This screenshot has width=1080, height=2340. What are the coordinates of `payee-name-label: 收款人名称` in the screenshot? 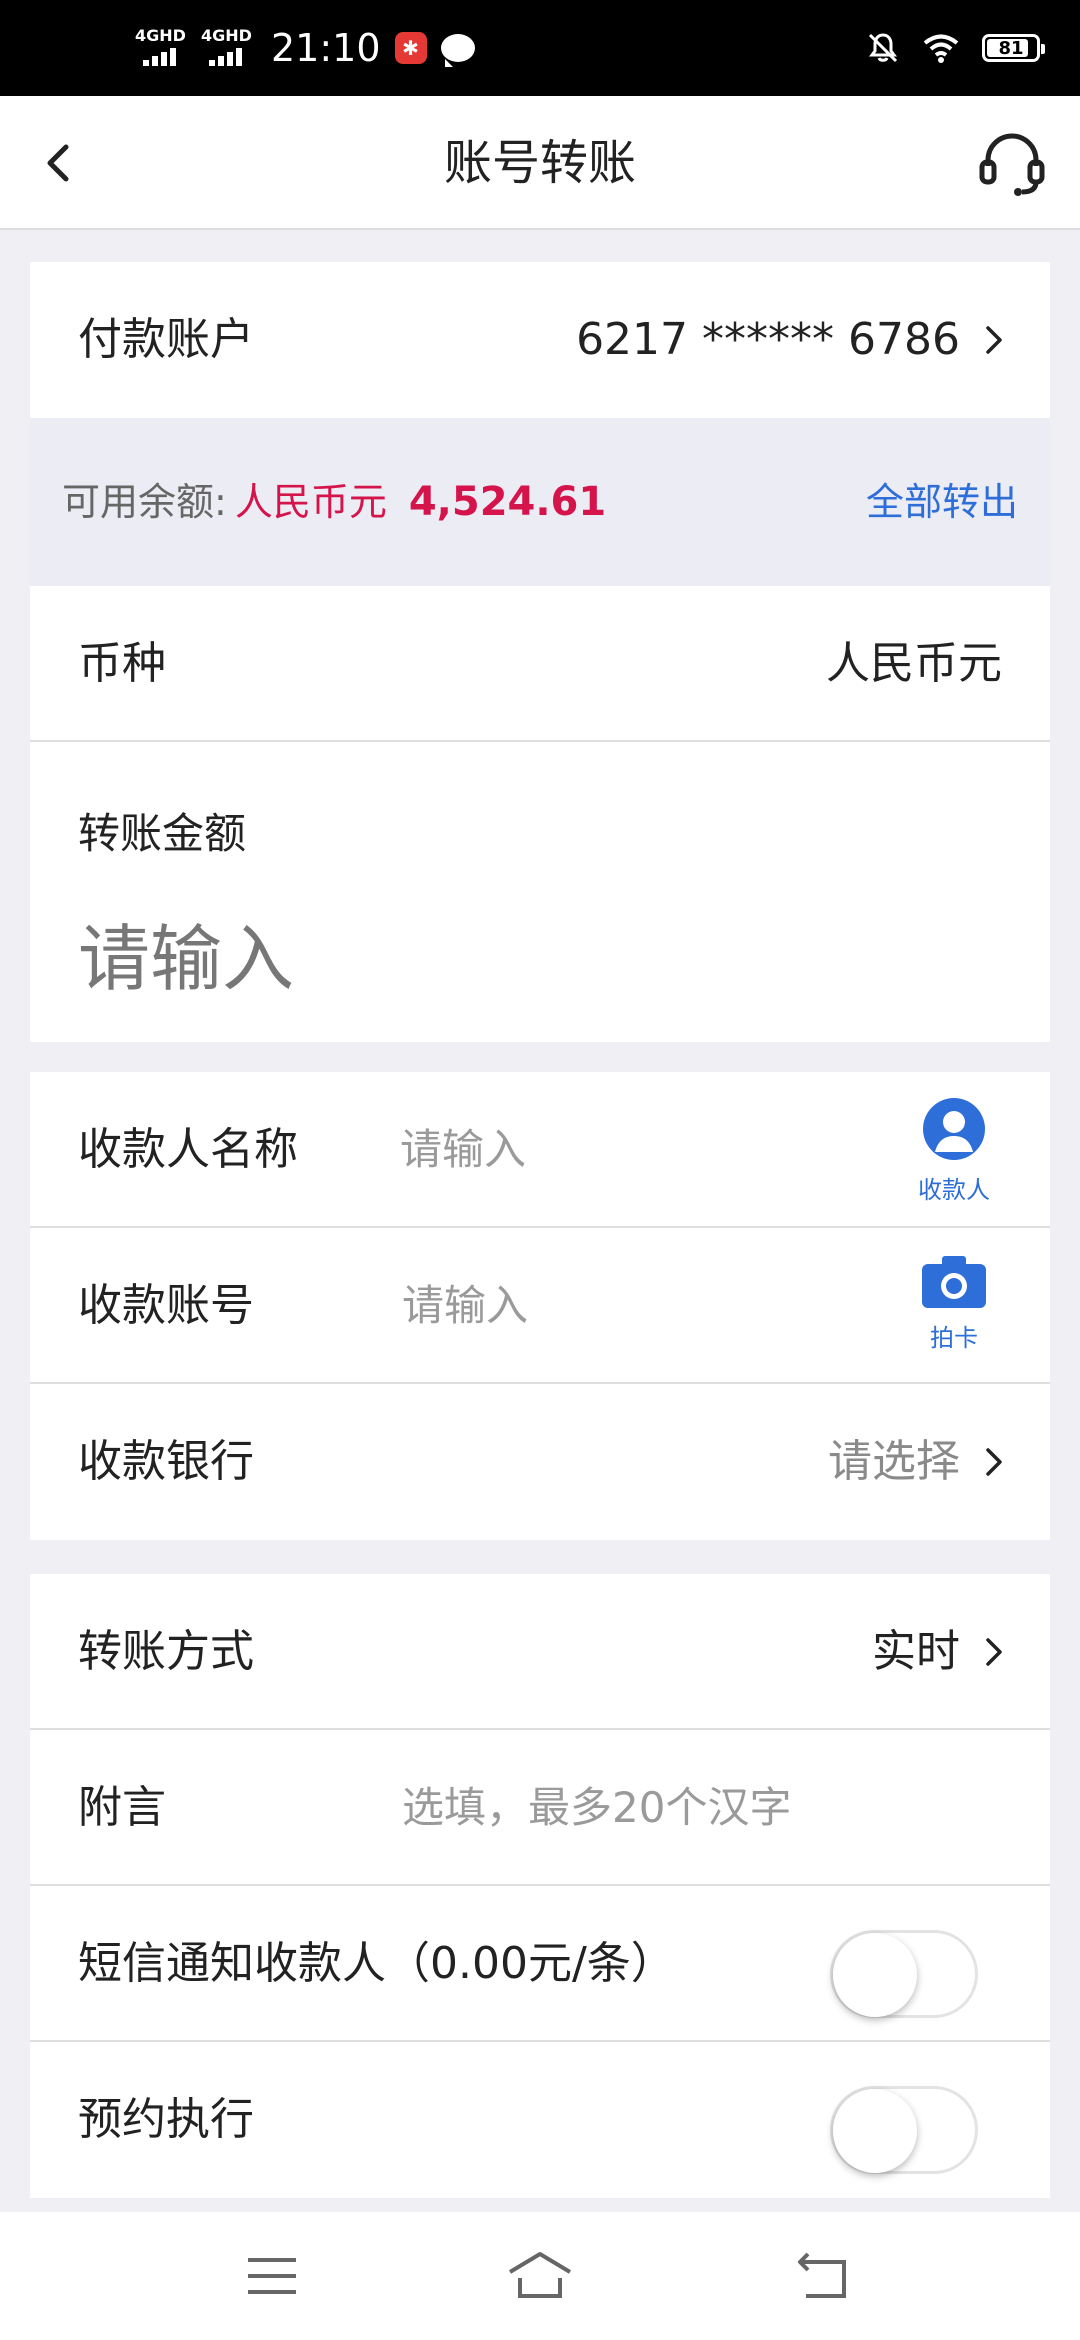 It's located at (188, 1149).